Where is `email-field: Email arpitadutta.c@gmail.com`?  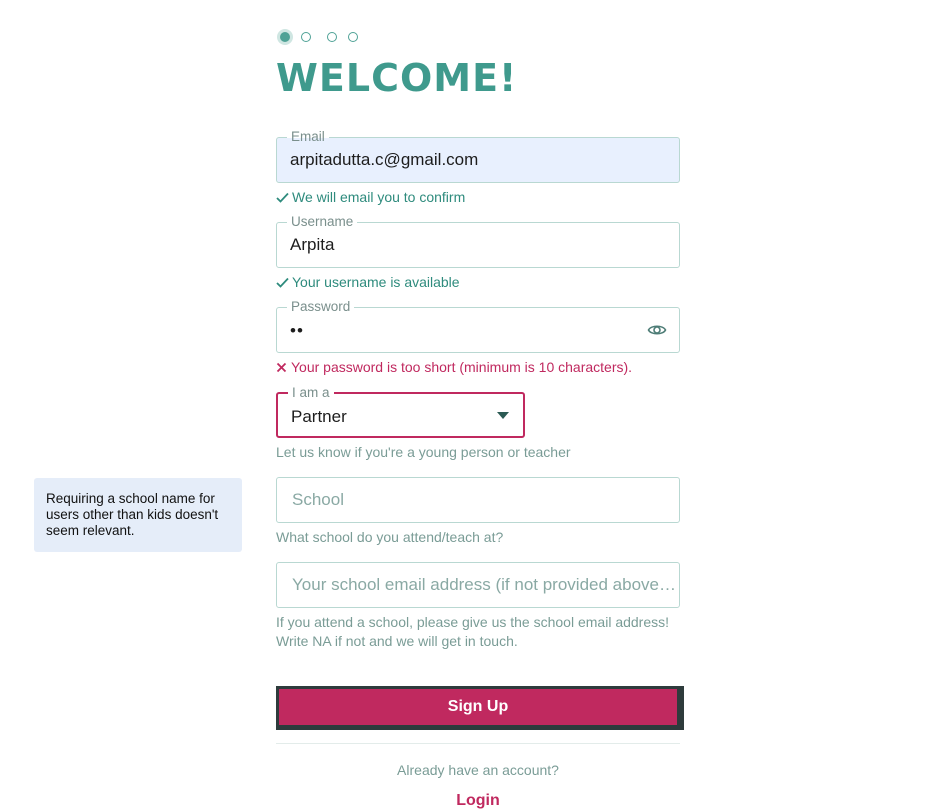 email-field: Email arpitadutta.c@gmail.com is located at coordinates (478, 156).